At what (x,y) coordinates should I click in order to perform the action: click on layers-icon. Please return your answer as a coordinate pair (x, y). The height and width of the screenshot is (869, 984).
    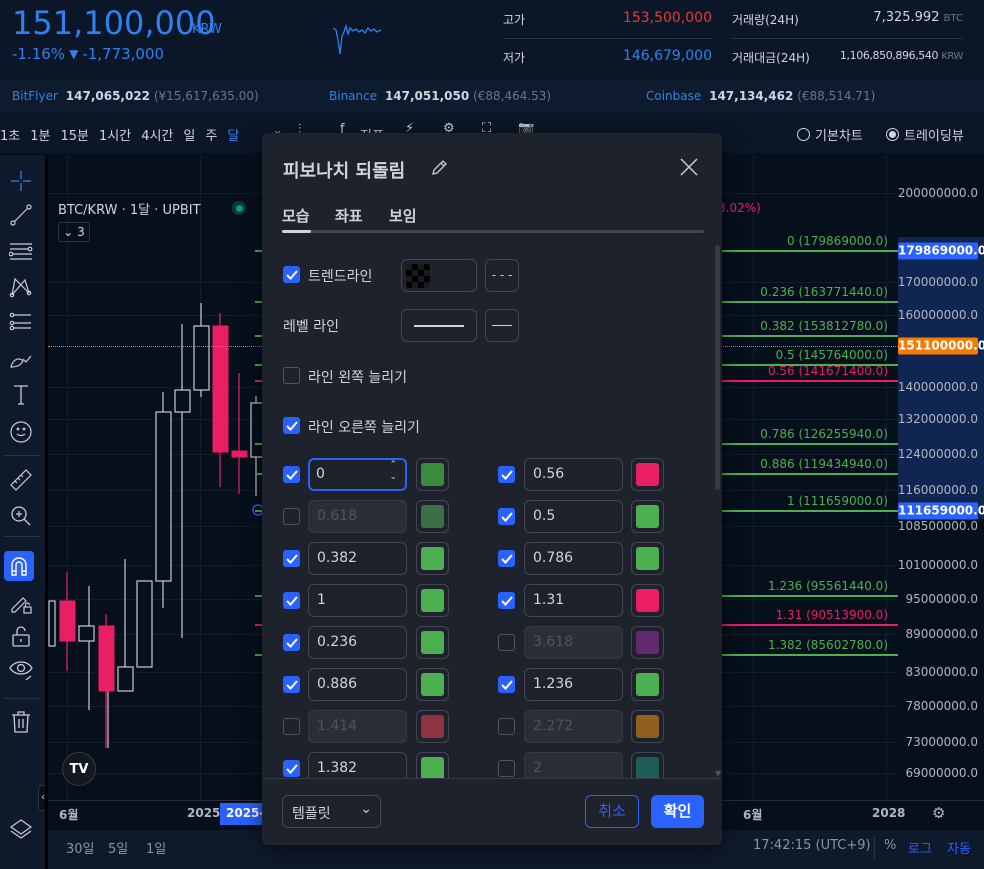
    Looking at the image, I should click on (21, 830).